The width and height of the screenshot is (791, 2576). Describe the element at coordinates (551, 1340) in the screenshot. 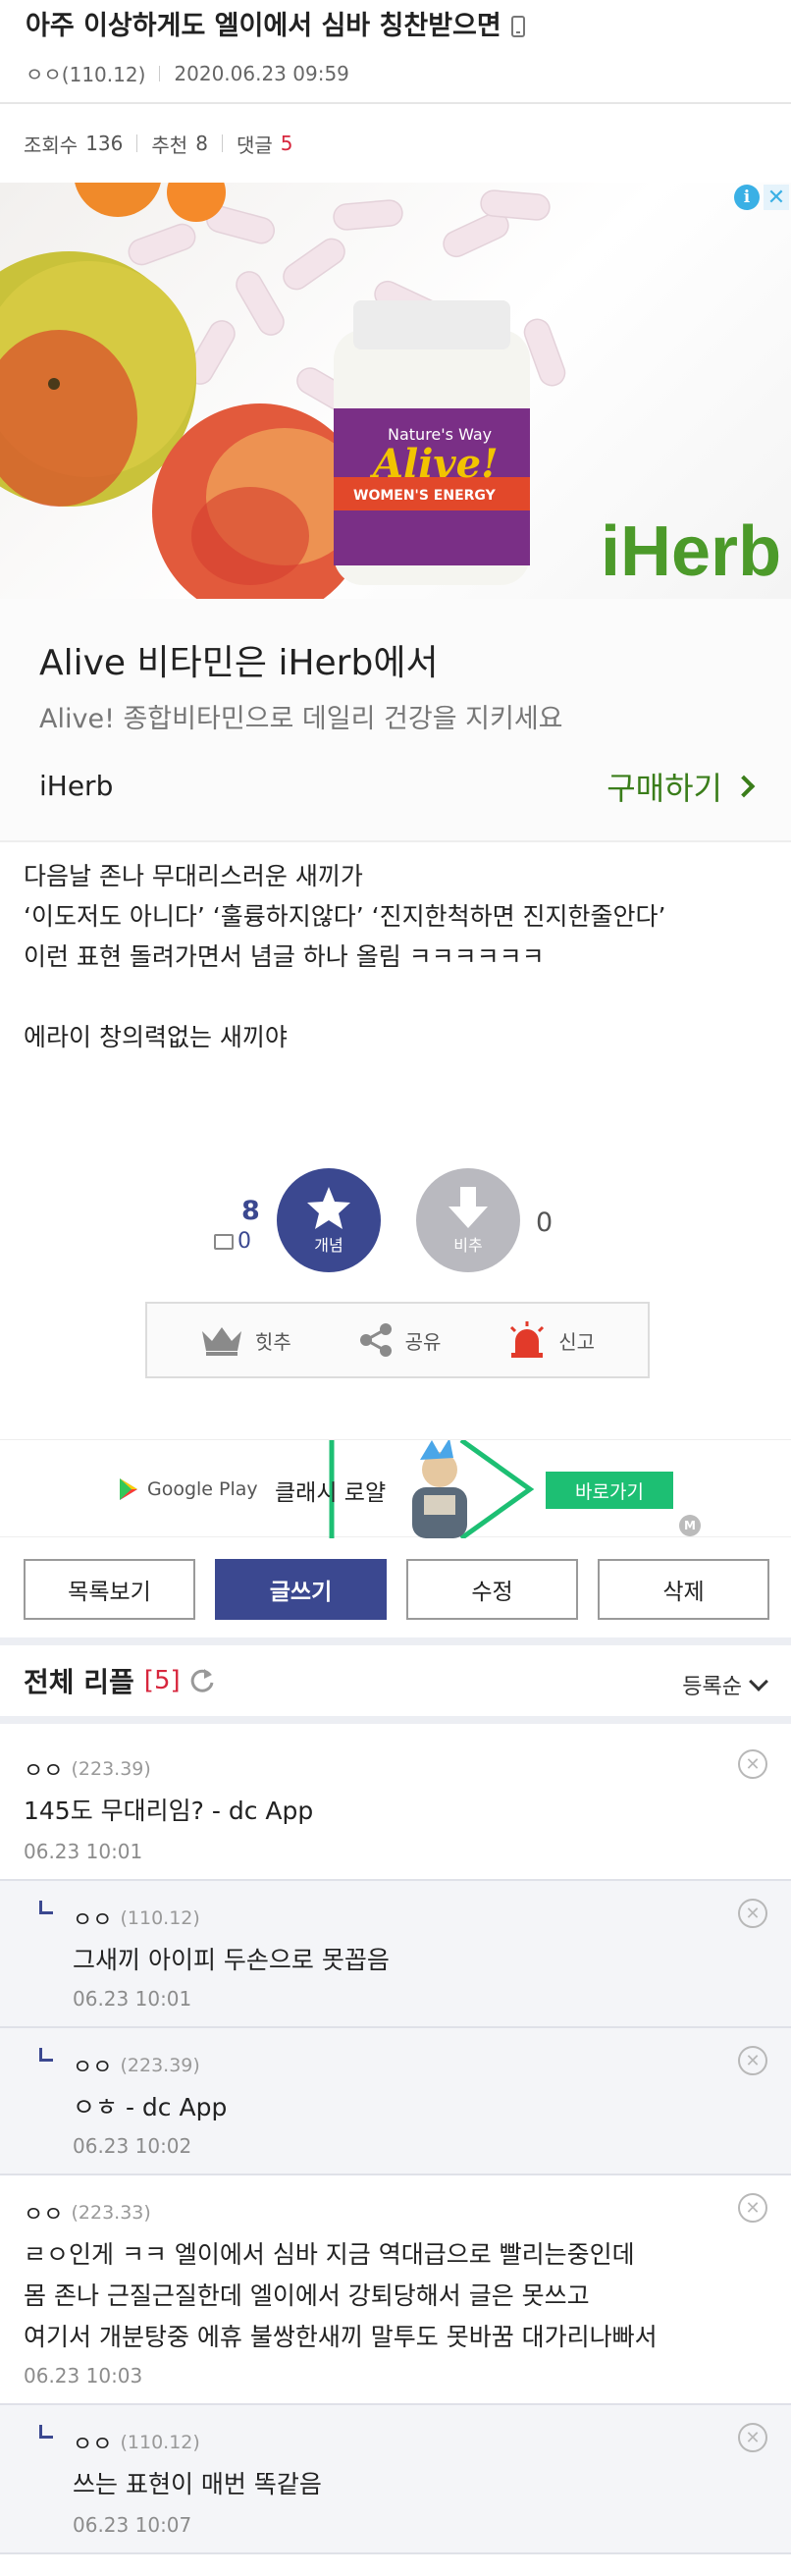

I see `report-button: 신고` at that location.